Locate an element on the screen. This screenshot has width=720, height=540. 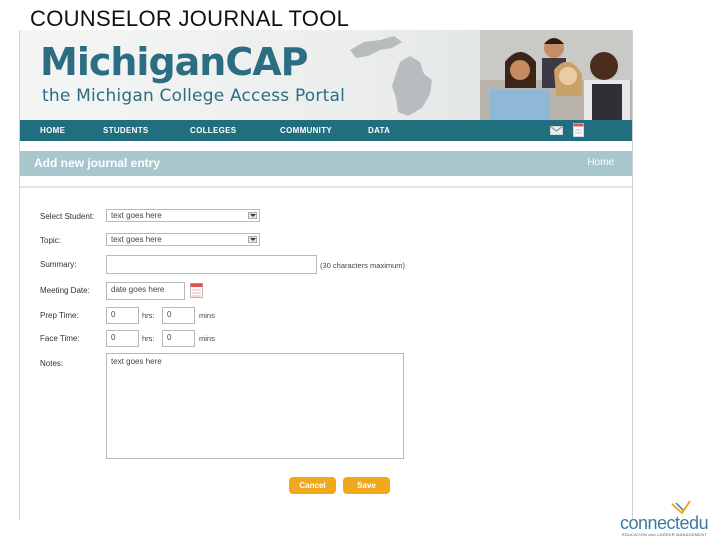
main-nav: HOME STUDENTS COLLEGES COMMUNITY DATA is located at coordinates (326, 130).